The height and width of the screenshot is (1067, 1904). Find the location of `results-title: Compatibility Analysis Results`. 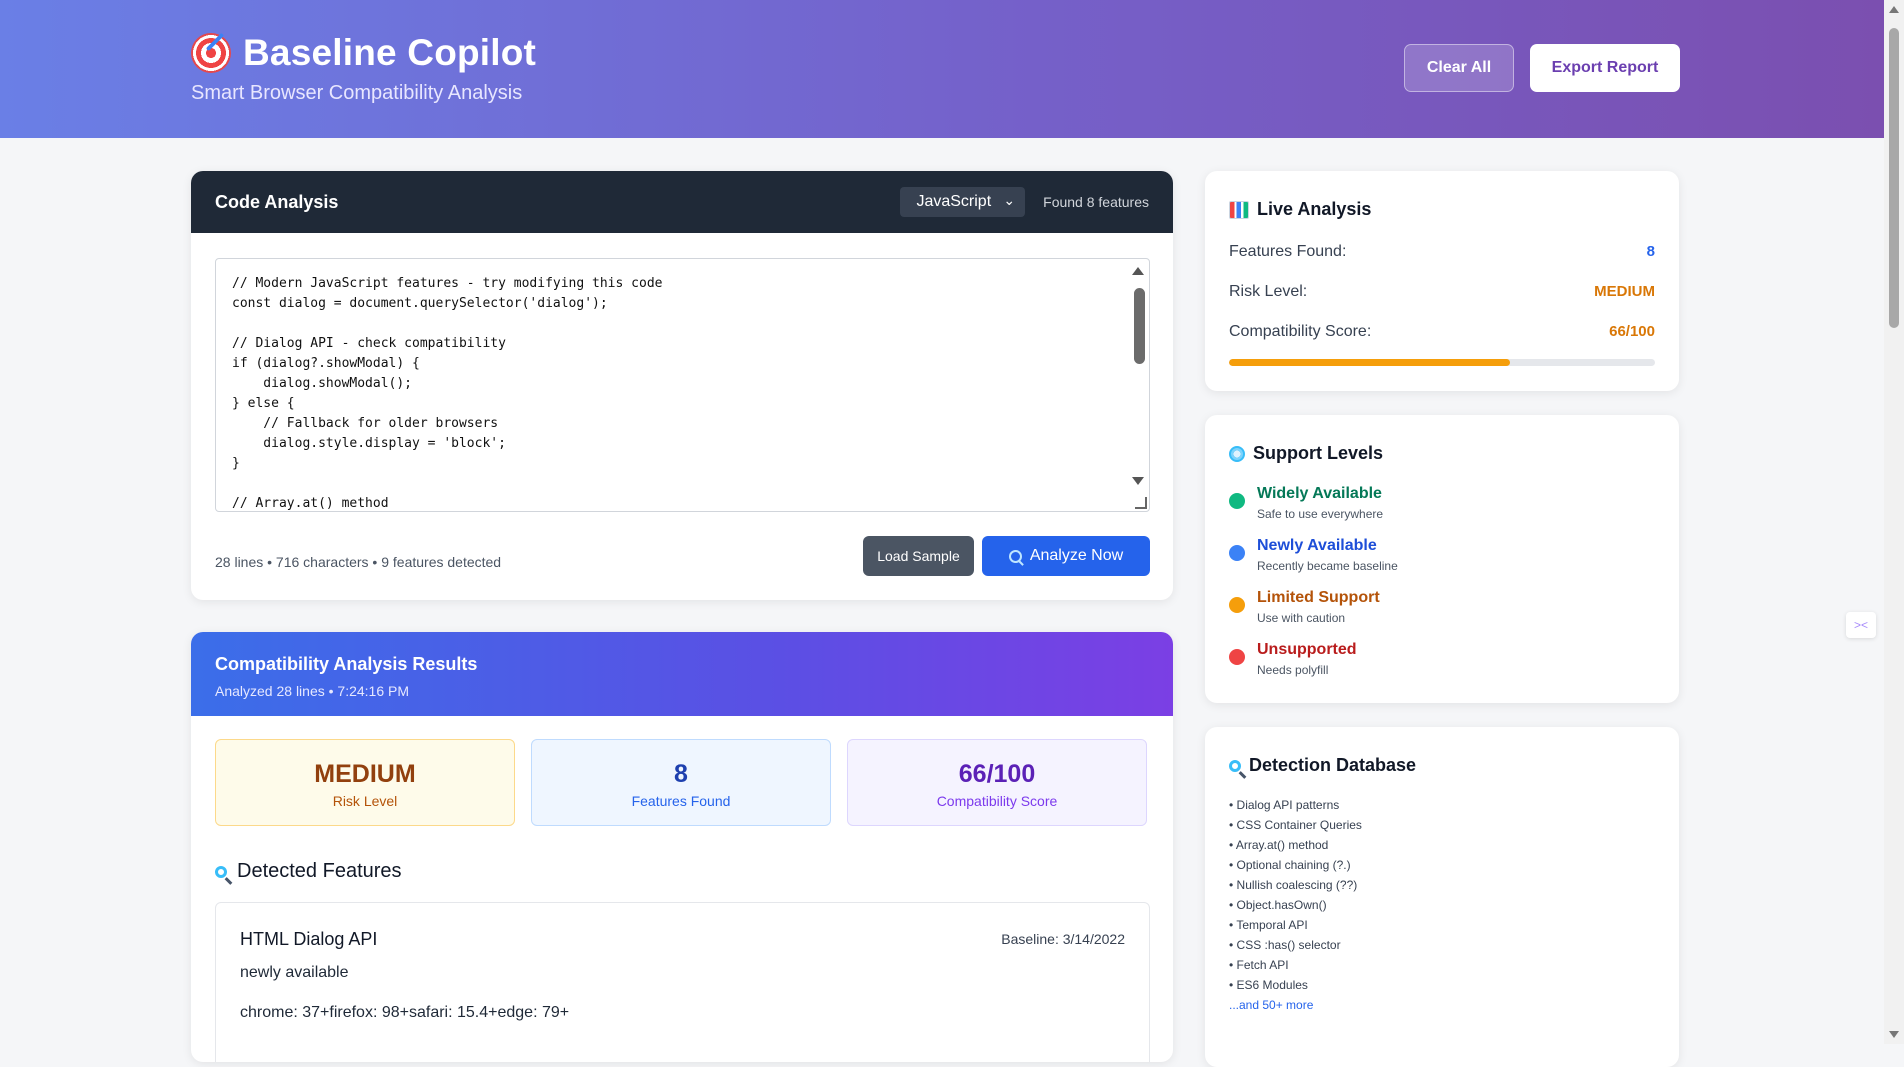

results-title: Compatibility Analysis Results is located at coordinates (346, 664).